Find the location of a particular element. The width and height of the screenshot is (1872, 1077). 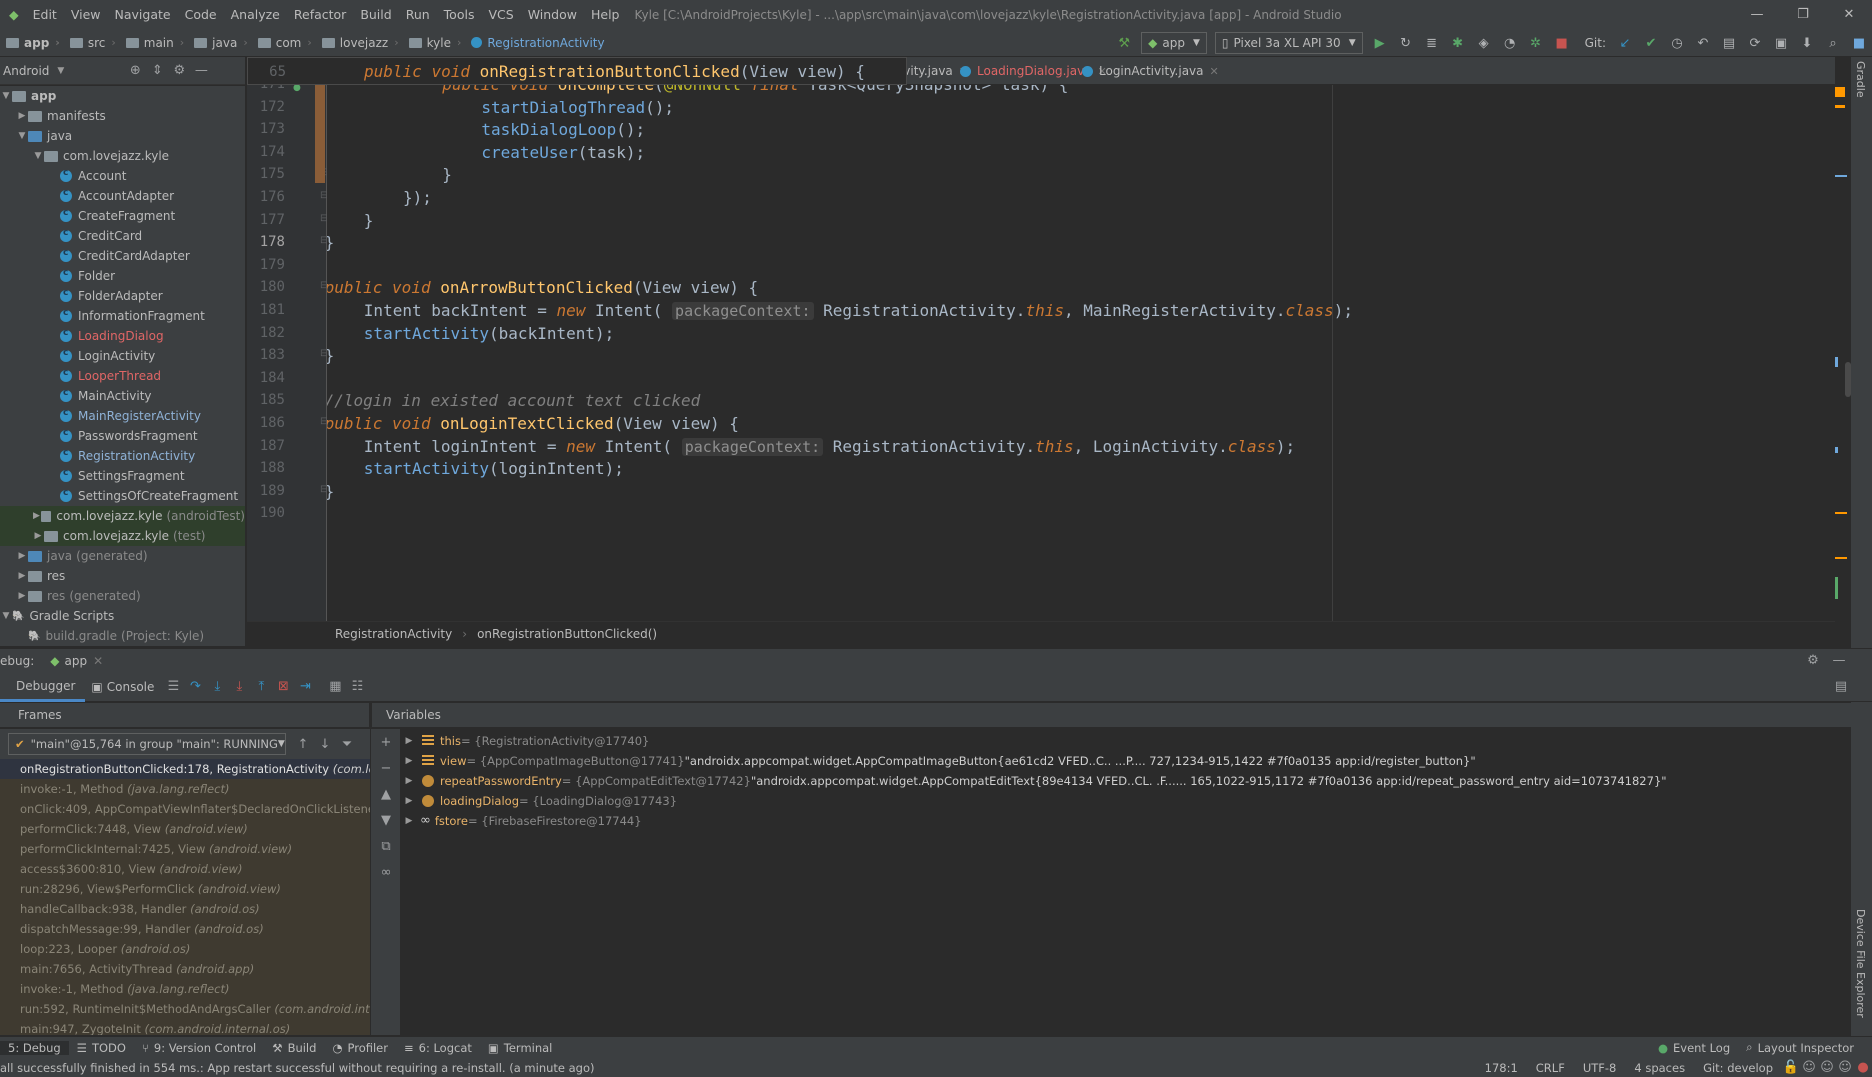

tree-item-registrationactivity: RegistrationActivity is located at coordinates (122, 456).